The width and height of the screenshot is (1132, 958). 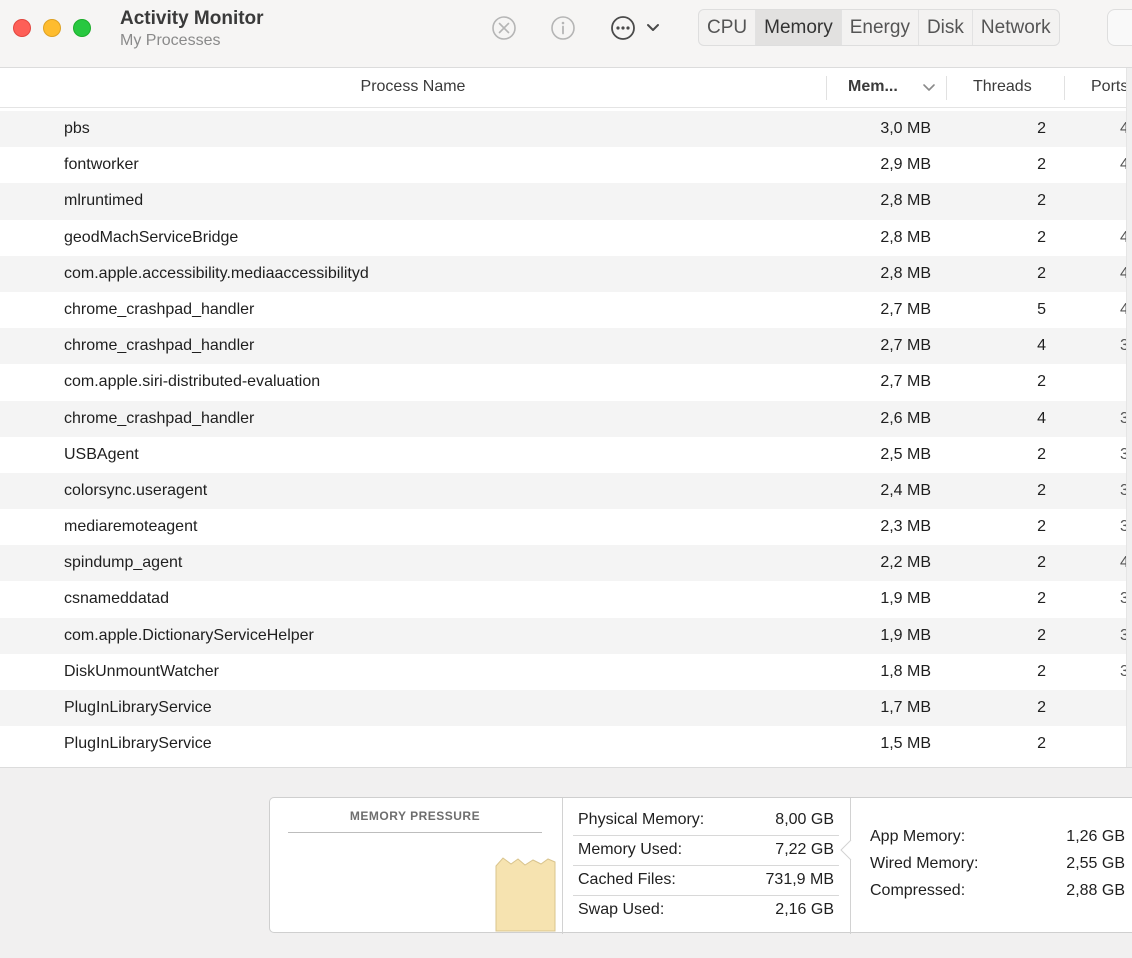 What do you see at coordinates (1119, 27) in the screenshot?
I see `search-field` at bounding box center [1119, 27].